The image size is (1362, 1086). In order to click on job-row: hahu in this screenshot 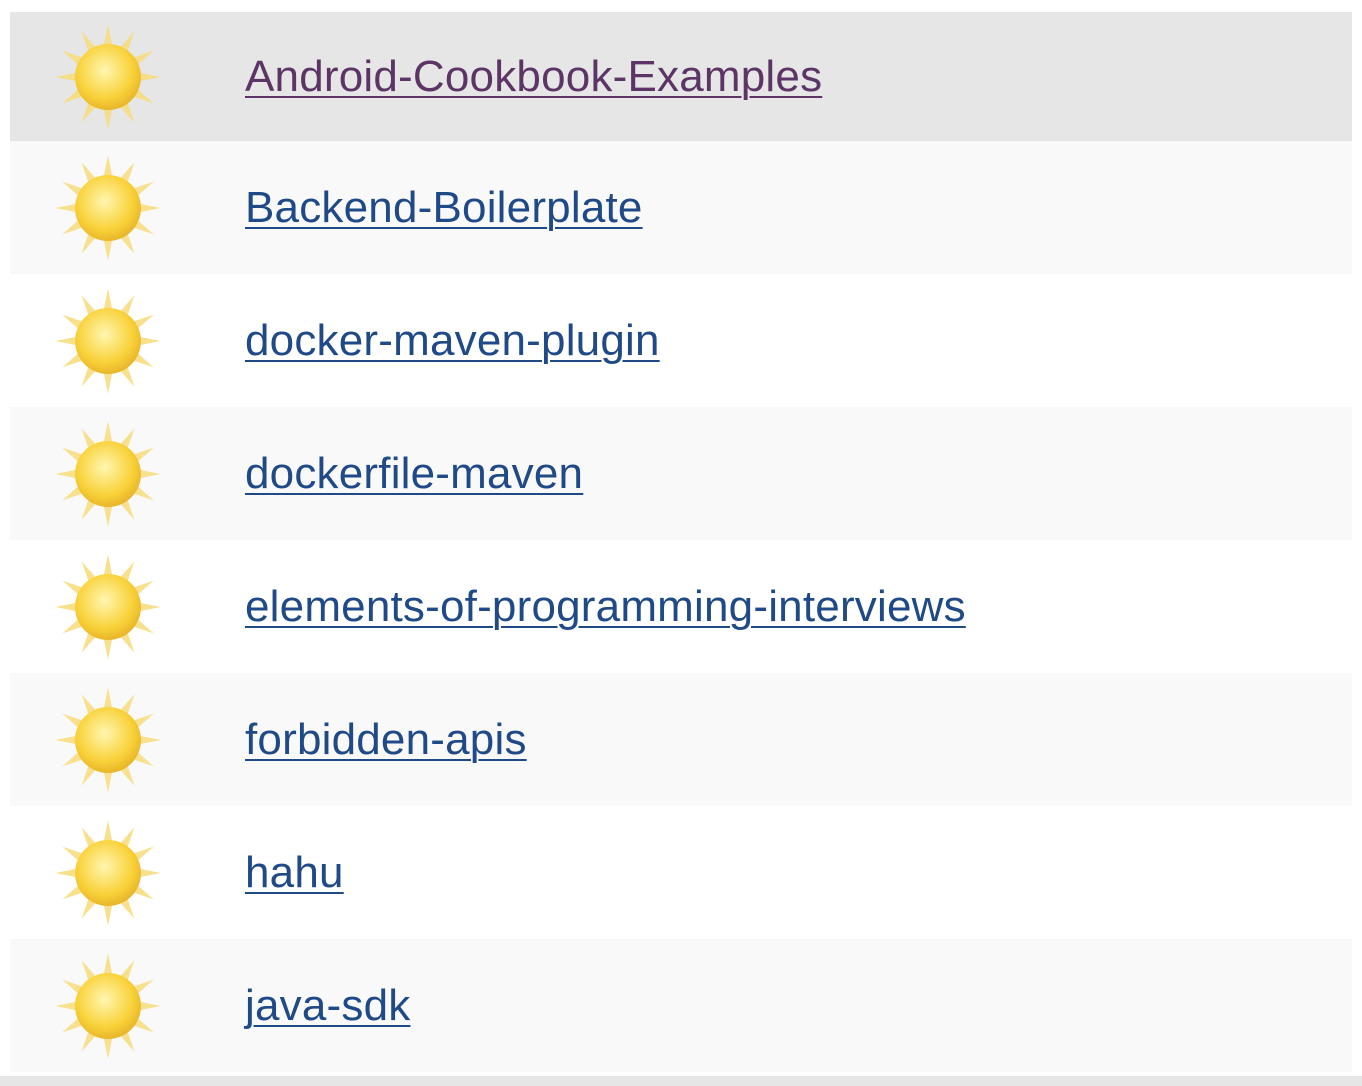, I will do `click(681, 872)`.